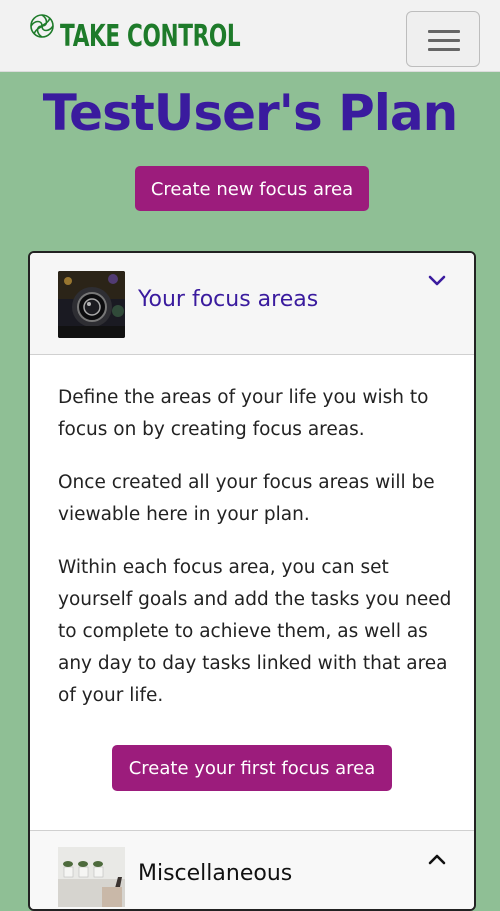 The height and width of the screenshot is (911, 500). What do you see at coordinates (91, 877) in the screenshot?
I see `plants-image` at bounding box center [91, 877].